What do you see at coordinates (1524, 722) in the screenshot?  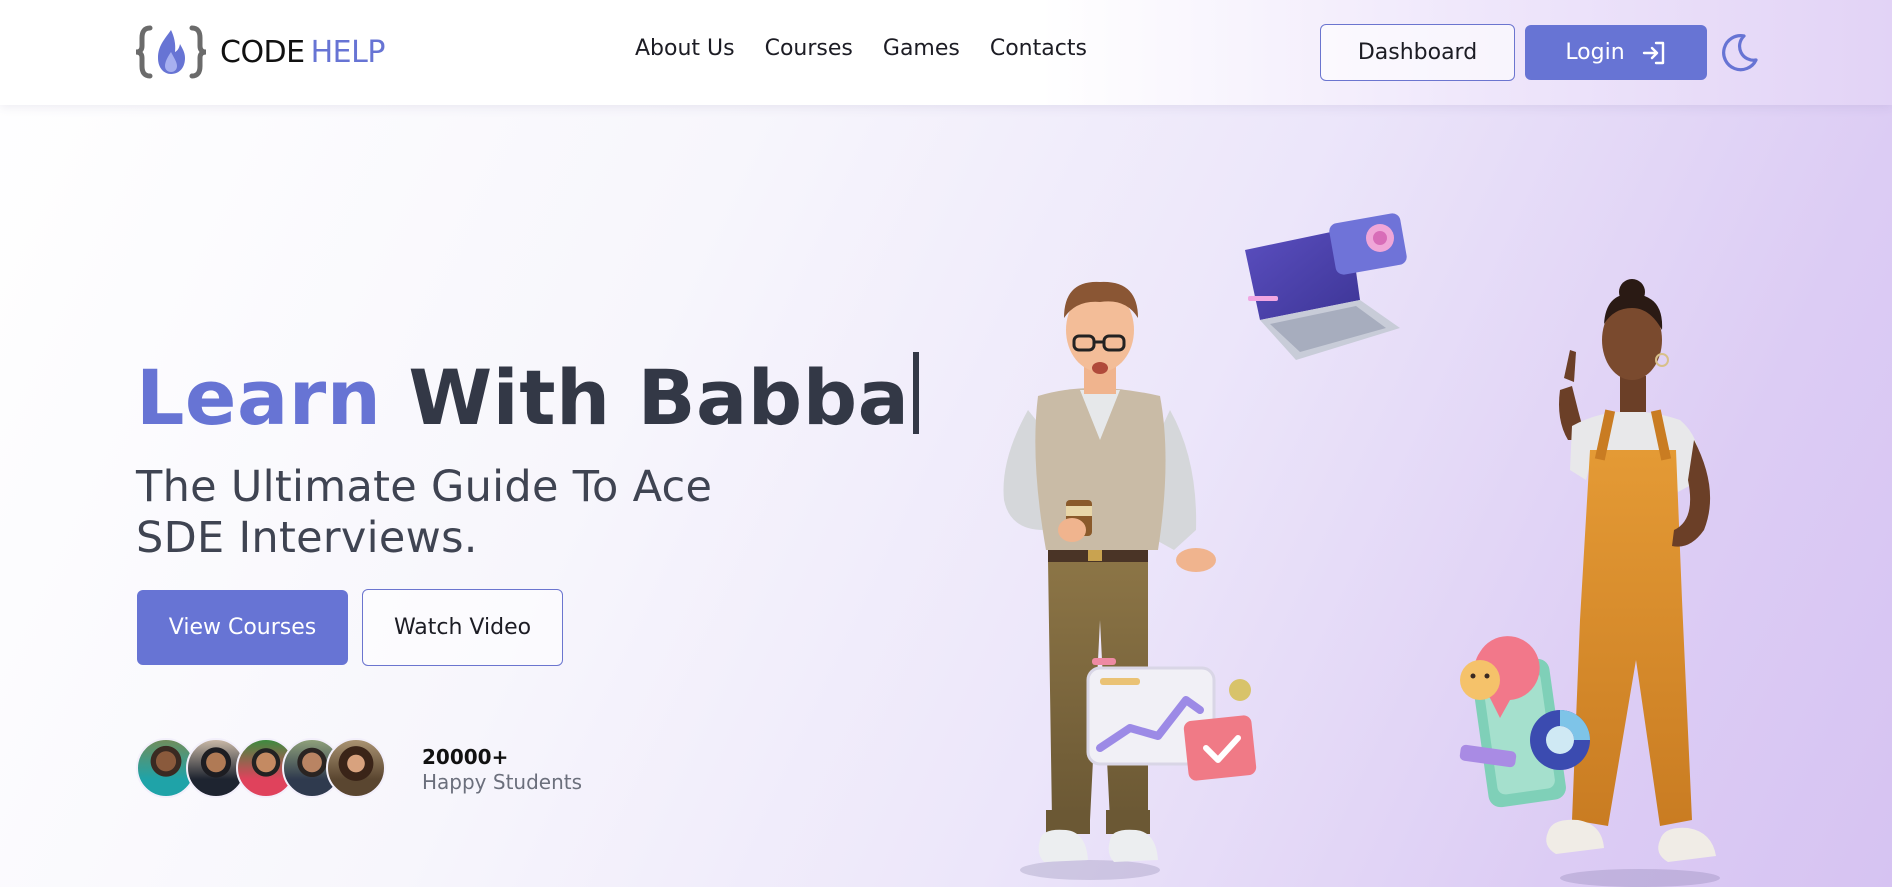 I see `phone-chart-illustration` at bounding box center [1524, 722].